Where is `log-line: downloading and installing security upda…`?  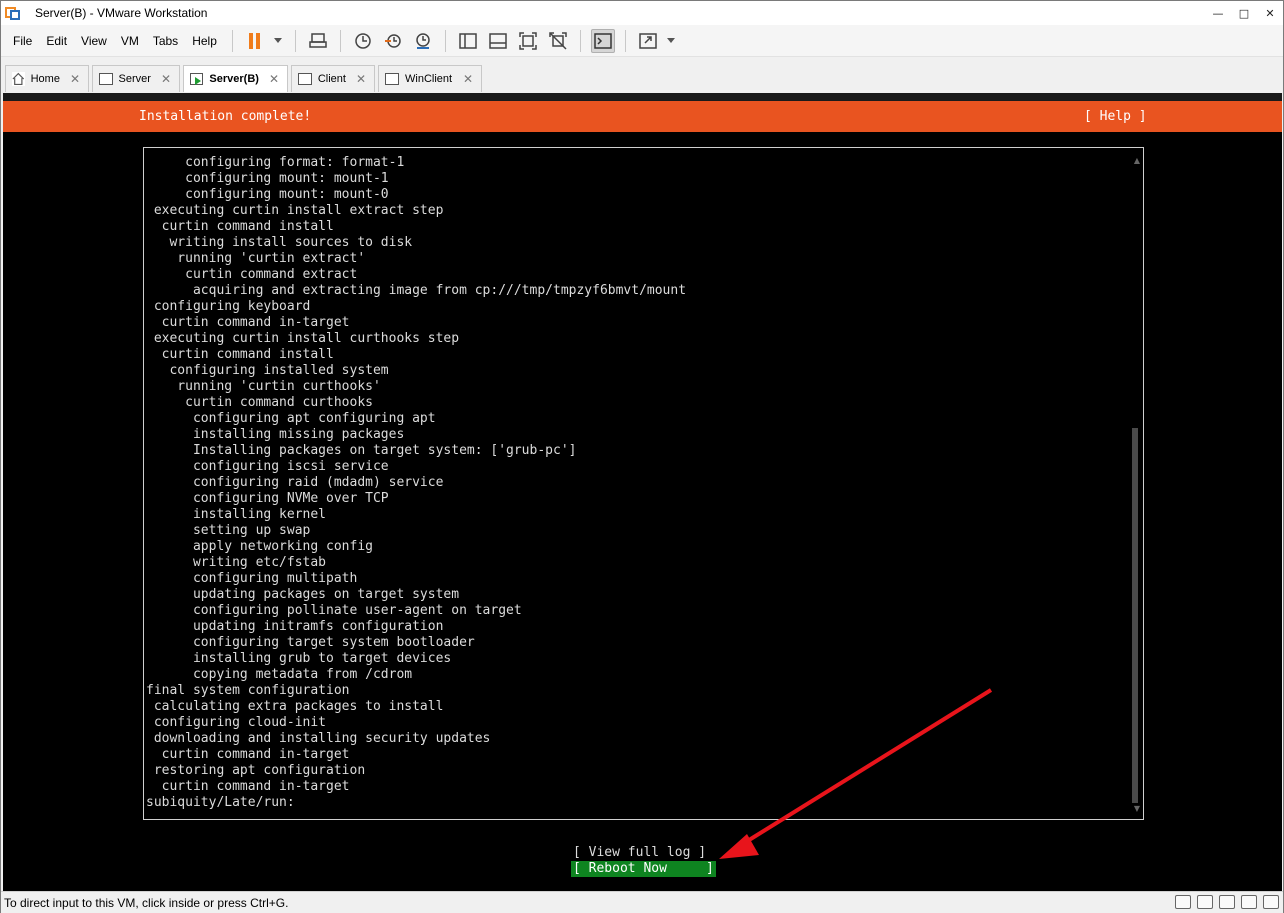
log-line: downloading and installing security upda… is located at coordinates (318, 738).